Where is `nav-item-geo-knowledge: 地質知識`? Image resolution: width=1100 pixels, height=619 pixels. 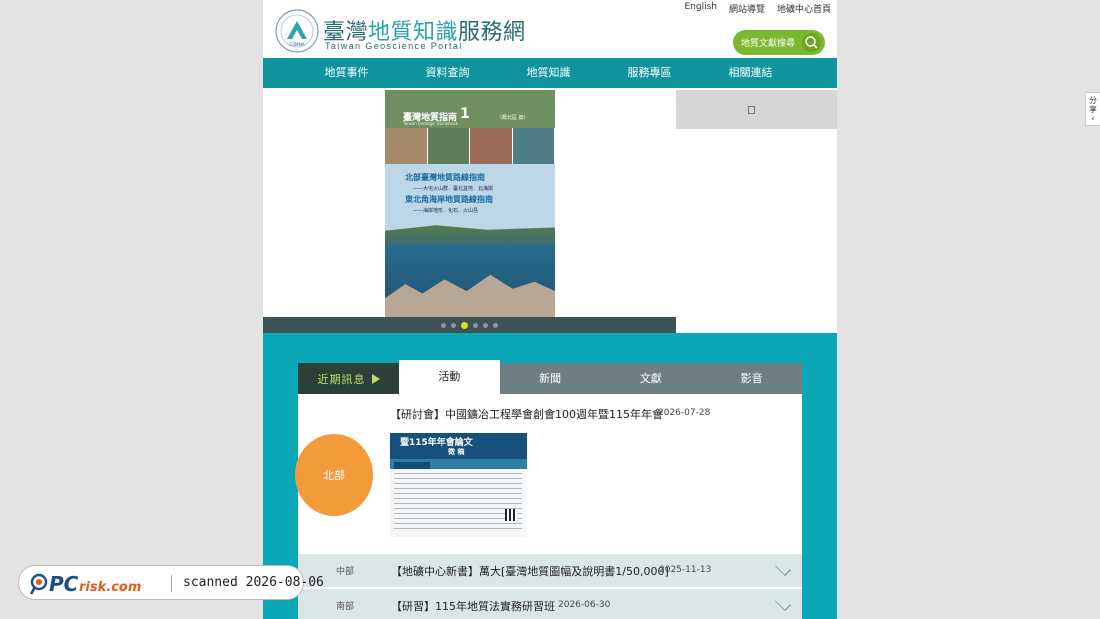 nav-item-geo-knowledge: 地質知識 is located at coordinates (548, 73).